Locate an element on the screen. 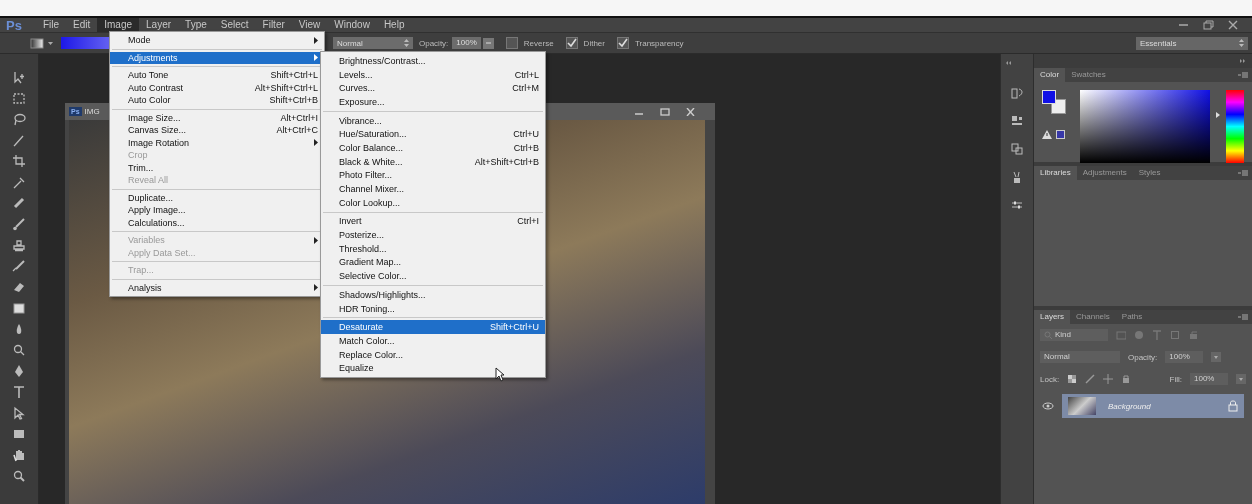 This screenshot has height=504, width=1252. color-field is located at coordinates (1145, 126).